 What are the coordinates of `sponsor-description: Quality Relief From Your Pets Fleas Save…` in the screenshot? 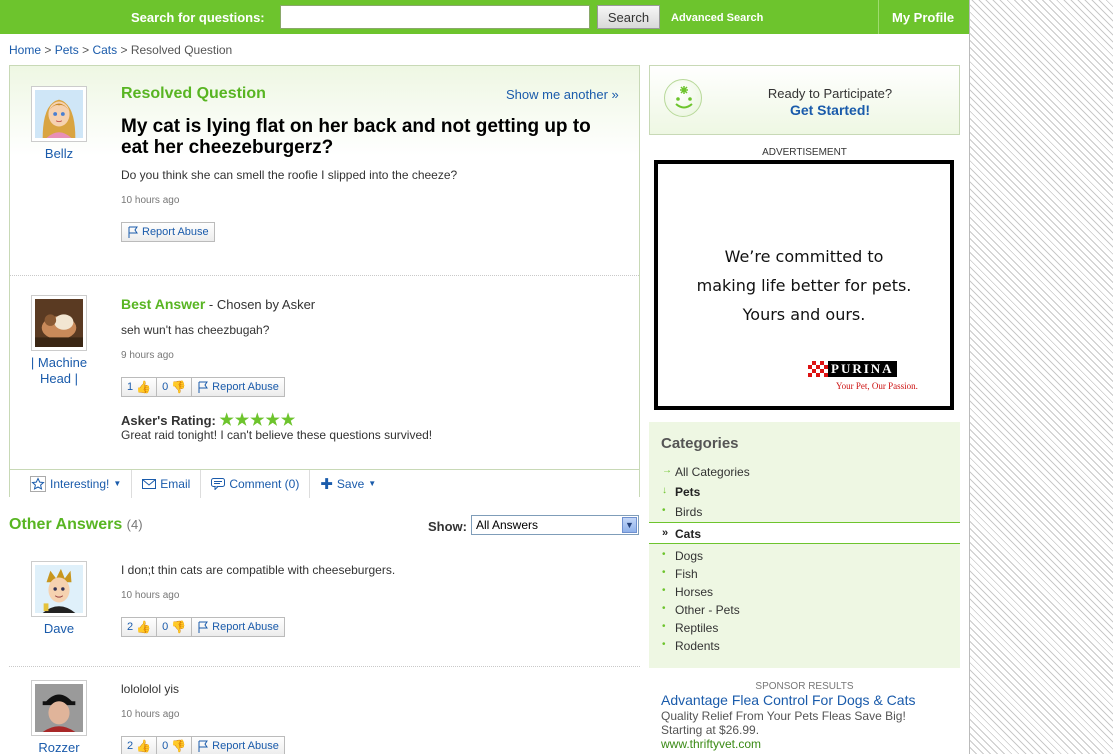 It's located at (806, 723).